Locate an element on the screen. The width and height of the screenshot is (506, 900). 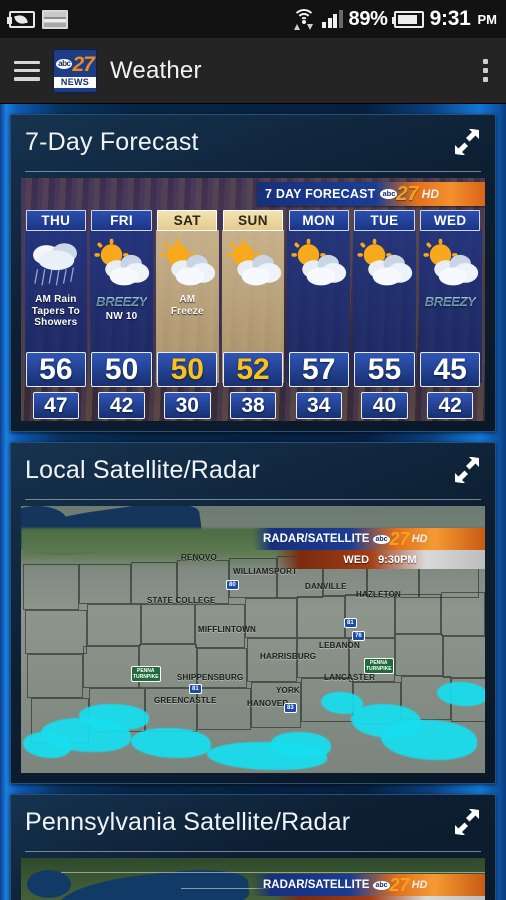
forecast-banner-text: 7 DAY FORECAST is located at coordinates (320, 194).